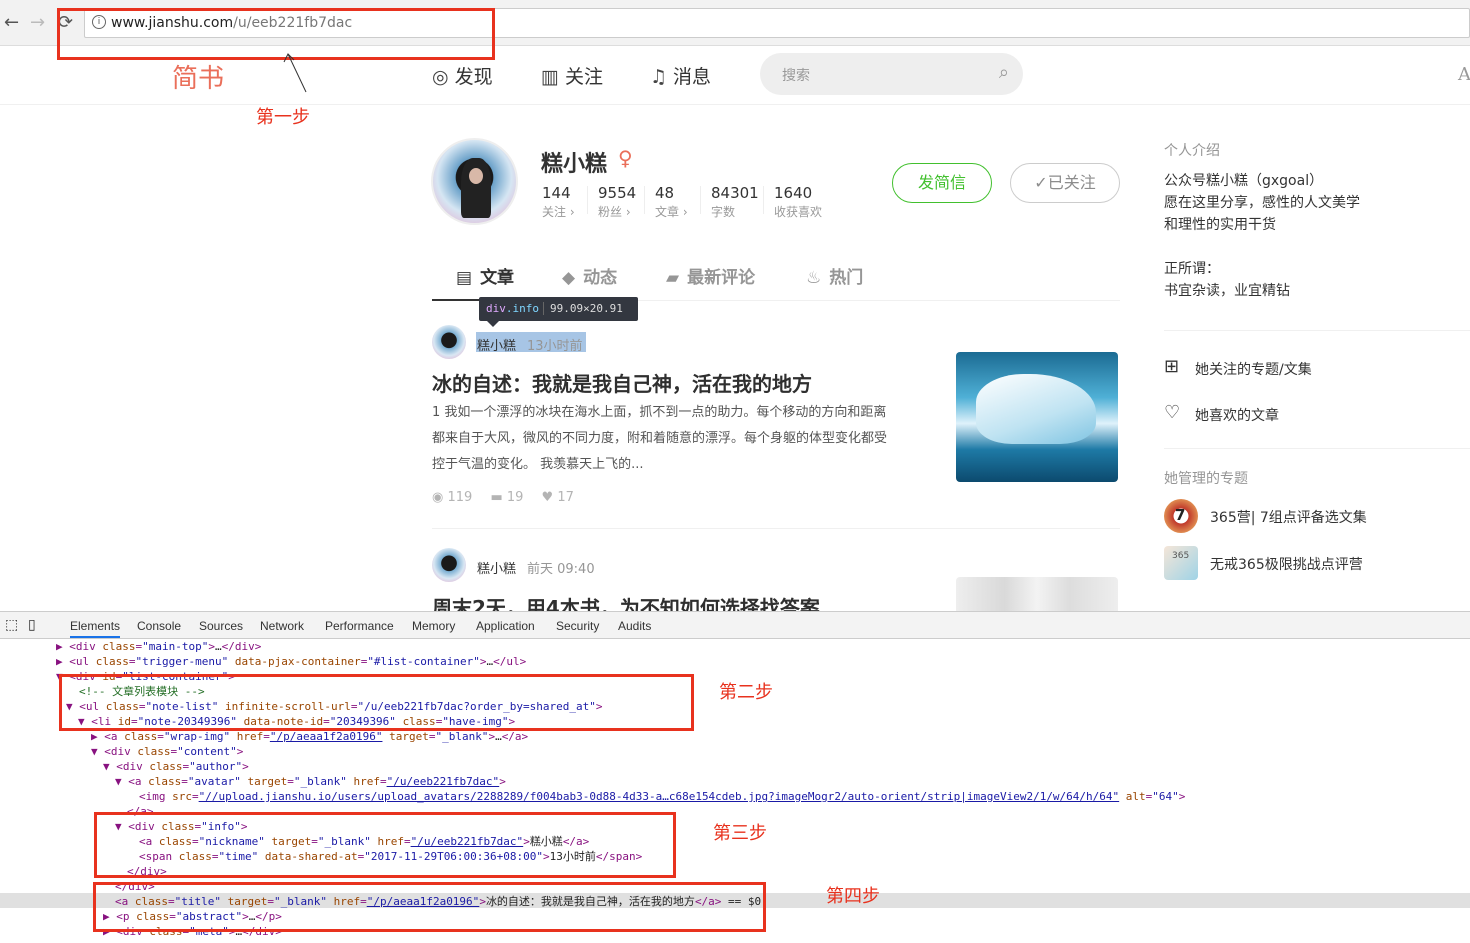 The image size is (1470, 943). Describe the element at coordinates (558, 309) in the screenshot. I see `inspect-tooltip: div.info 99.09×20.91` at that location.